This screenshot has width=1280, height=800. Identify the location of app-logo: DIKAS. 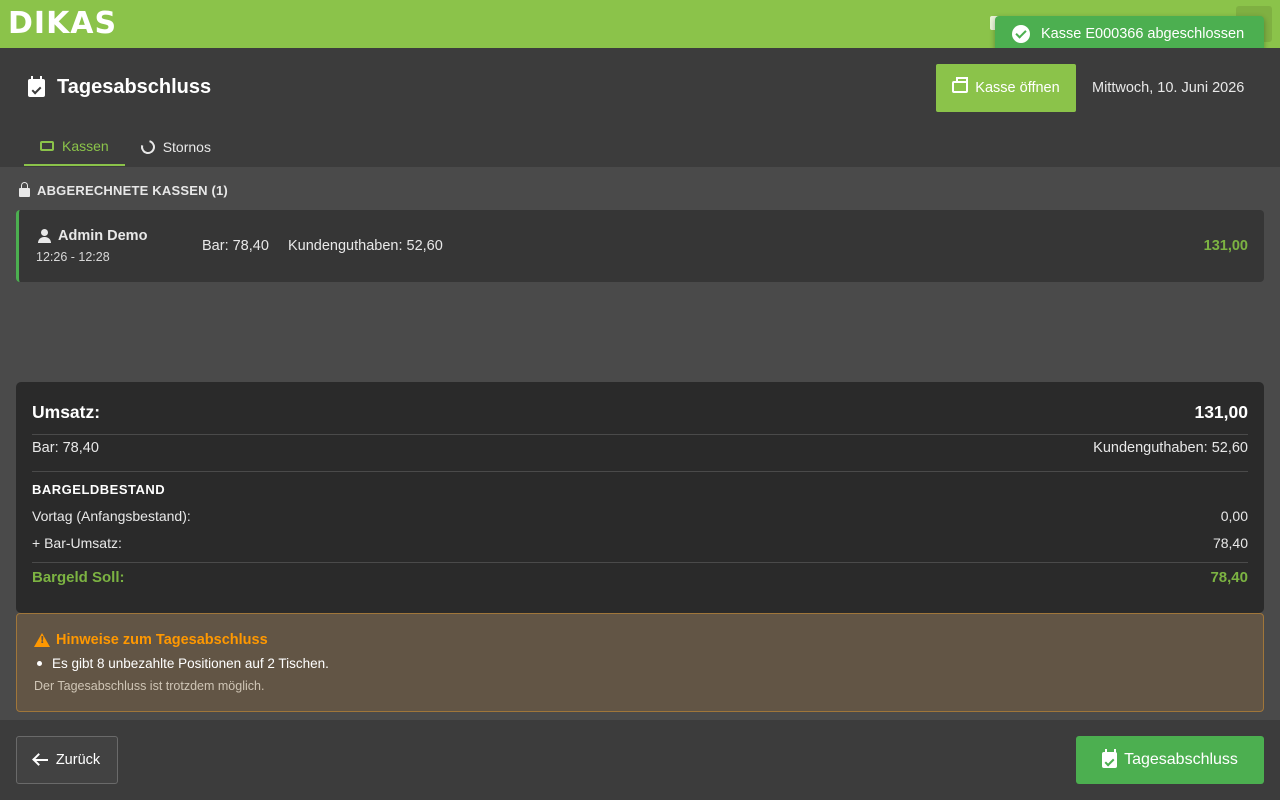
(62, 24).